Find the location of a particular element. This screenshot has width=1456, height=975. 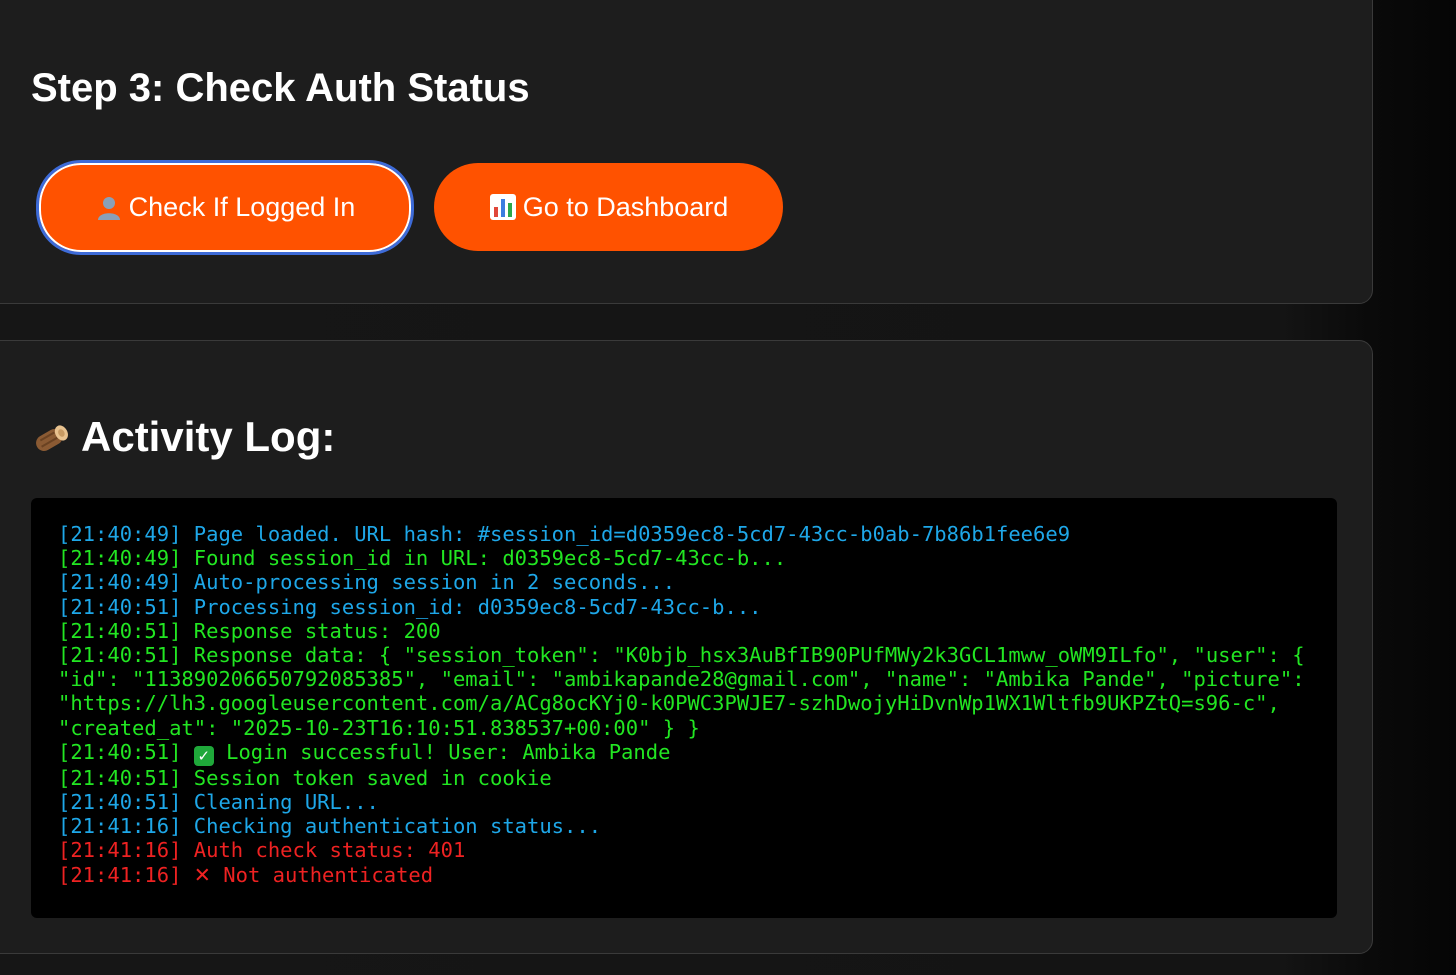

auth-section-title: Step 3: Check Auth Status is located at coordinates (280, 88).